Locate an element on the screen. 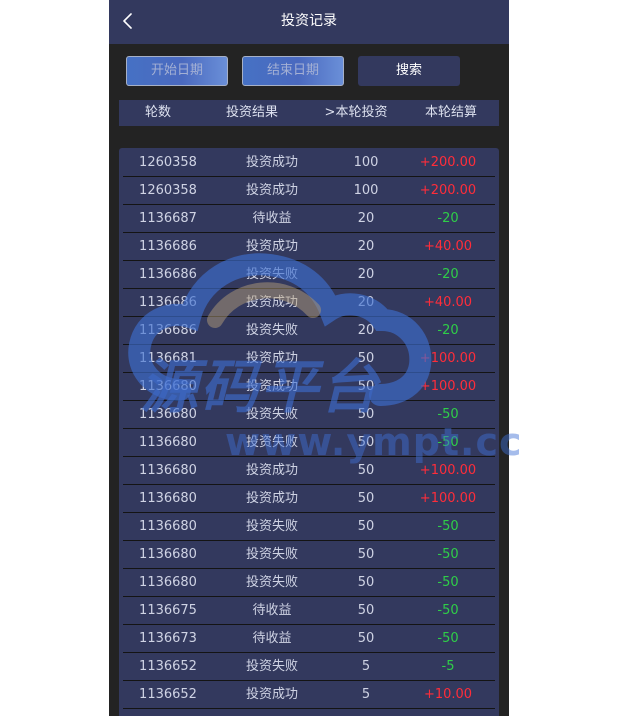 The height and width of the screenshot is (716, 619). filter-bar: 开始日期 结束日期 搜索 is located at coordinates (309, 71).